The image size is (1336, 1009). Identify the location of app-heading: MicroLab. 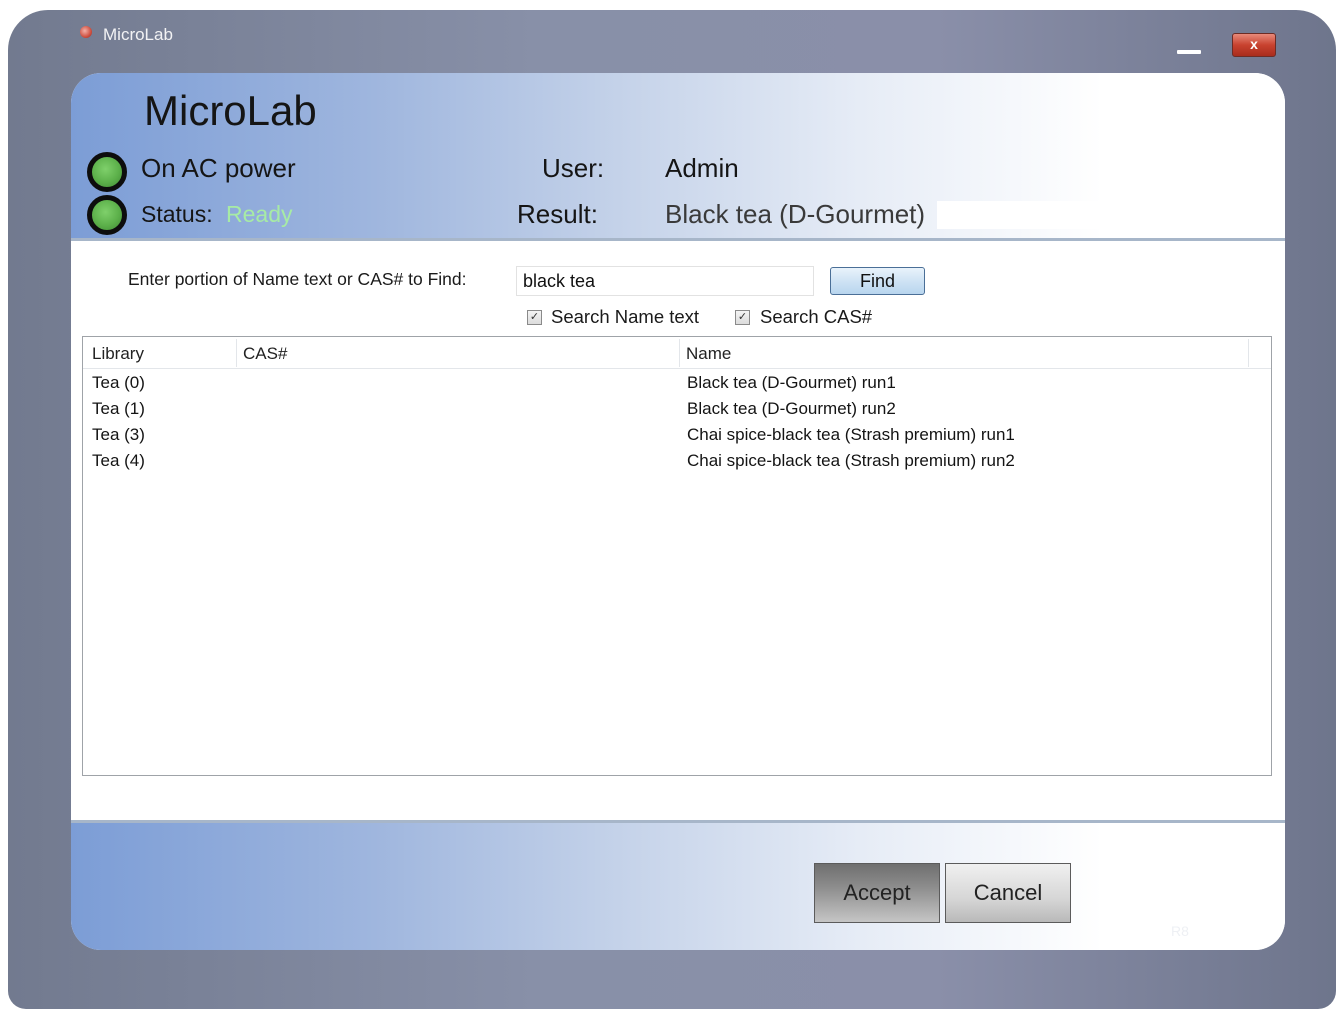
(230, 110).